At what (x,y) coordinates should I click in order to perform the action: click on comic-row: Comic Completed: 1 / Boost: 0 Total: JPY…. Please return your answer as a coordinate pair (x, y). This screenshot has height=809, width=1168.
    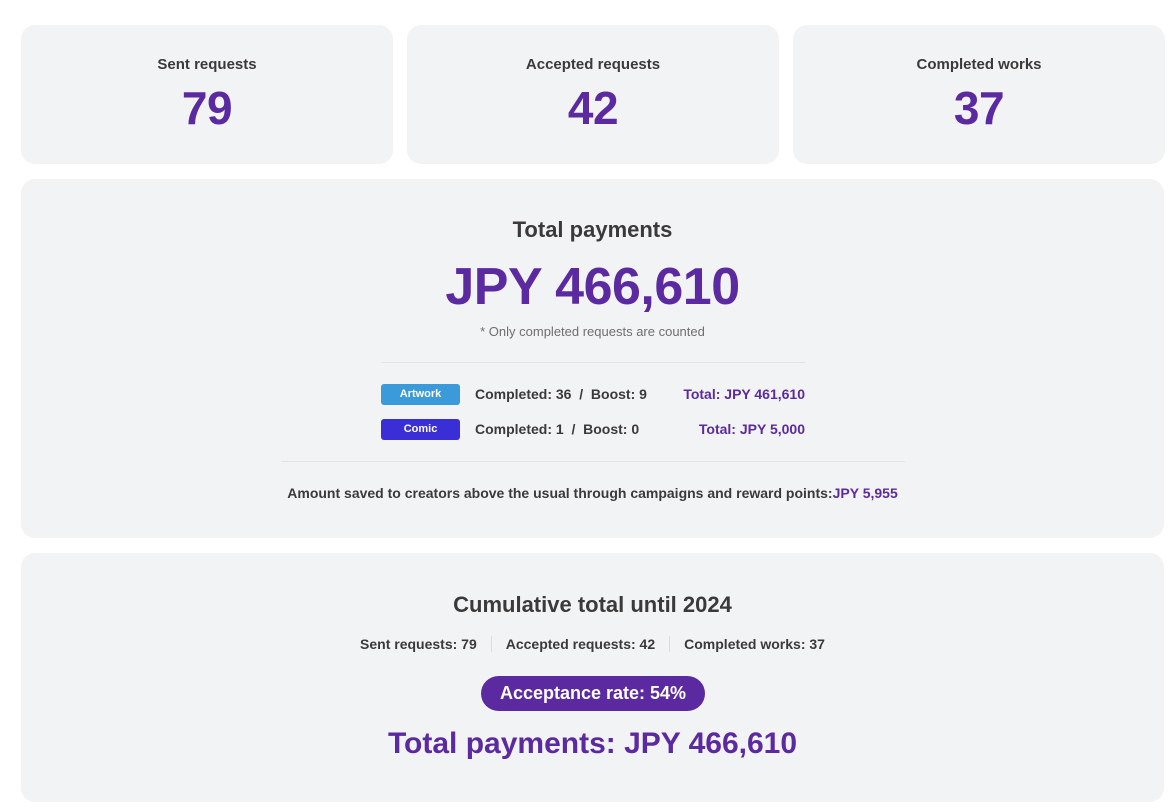
    Looking at the image, I should click on (593, 430).